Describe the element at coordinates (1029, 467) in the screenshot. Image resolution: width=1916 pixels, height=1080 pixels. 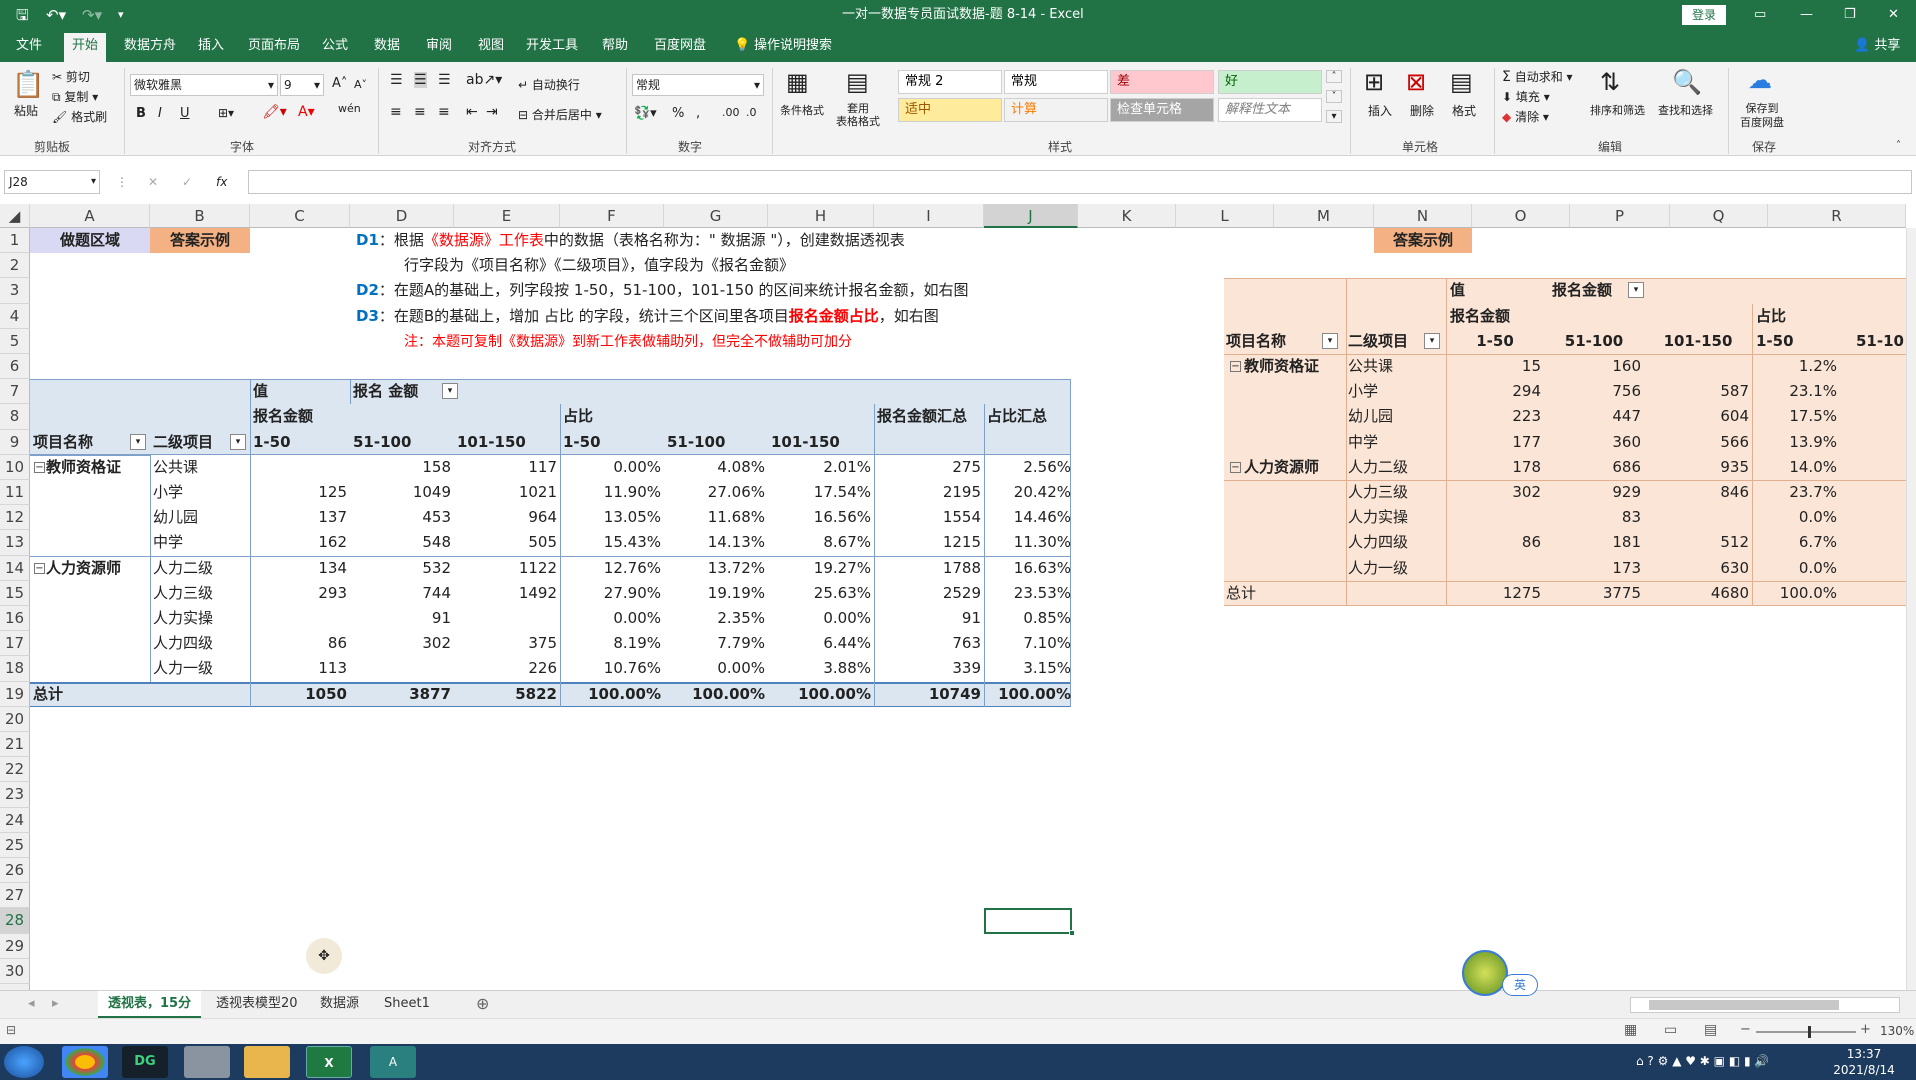
I see `pivot-value-cell: 2.56%` at that location.